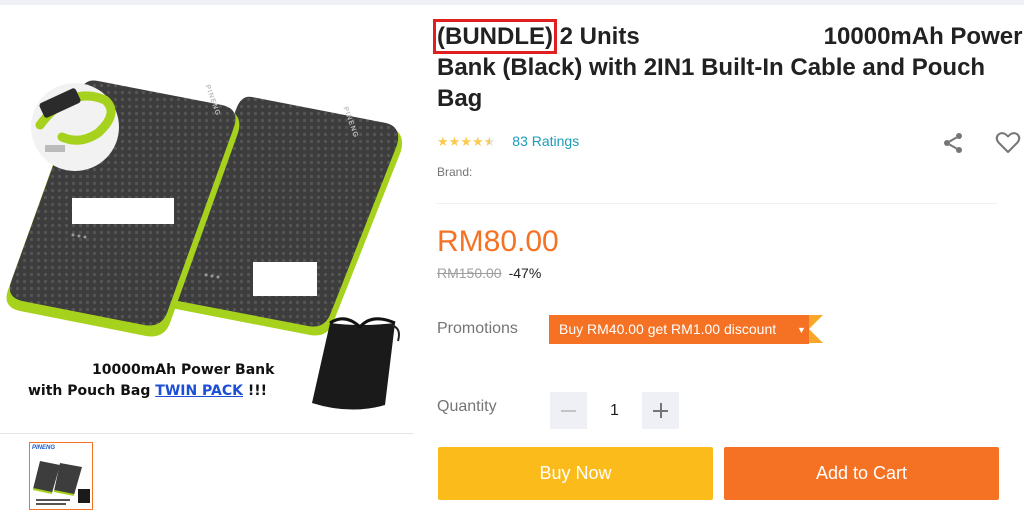 The image size is (1024, 514). Describe the element at coordinates (953, 143) in the screenshot. I see `share-icon` at that location.